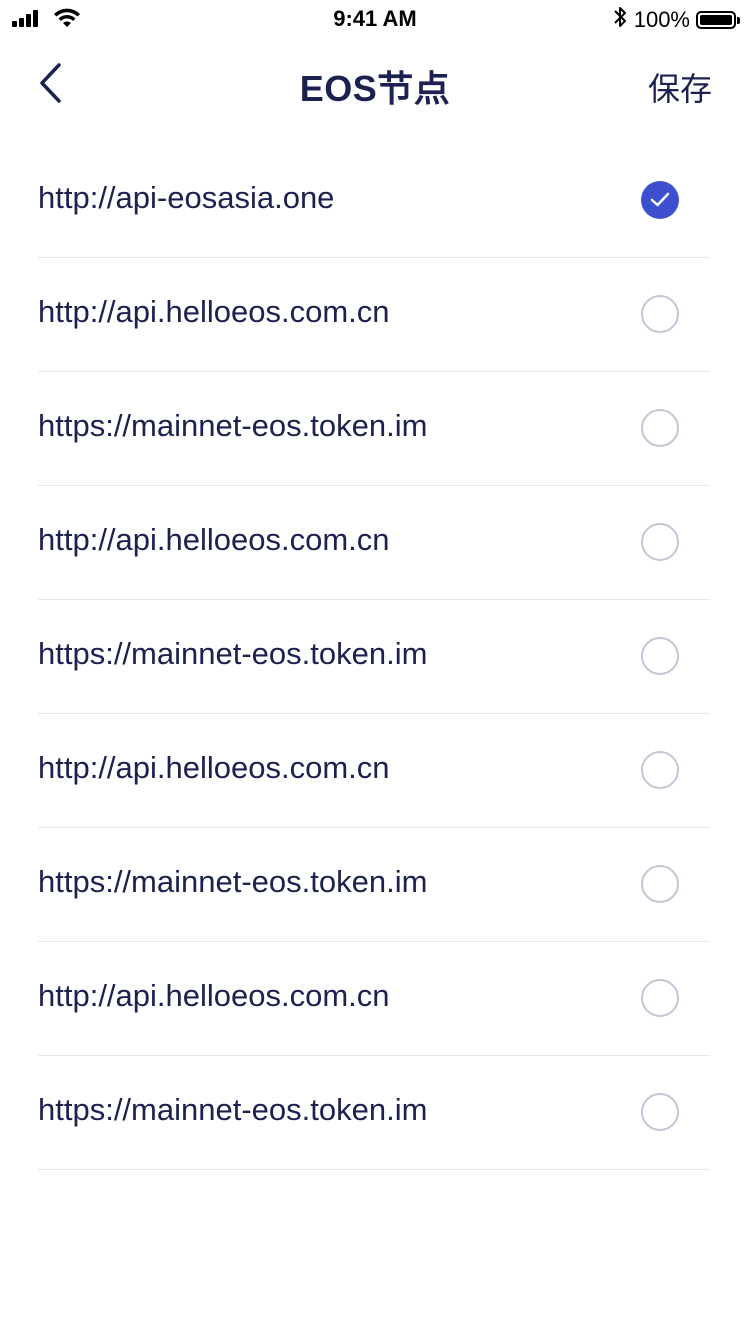  I want to click on node-list-item: http://api-eosasia.one, so click(374, 201).